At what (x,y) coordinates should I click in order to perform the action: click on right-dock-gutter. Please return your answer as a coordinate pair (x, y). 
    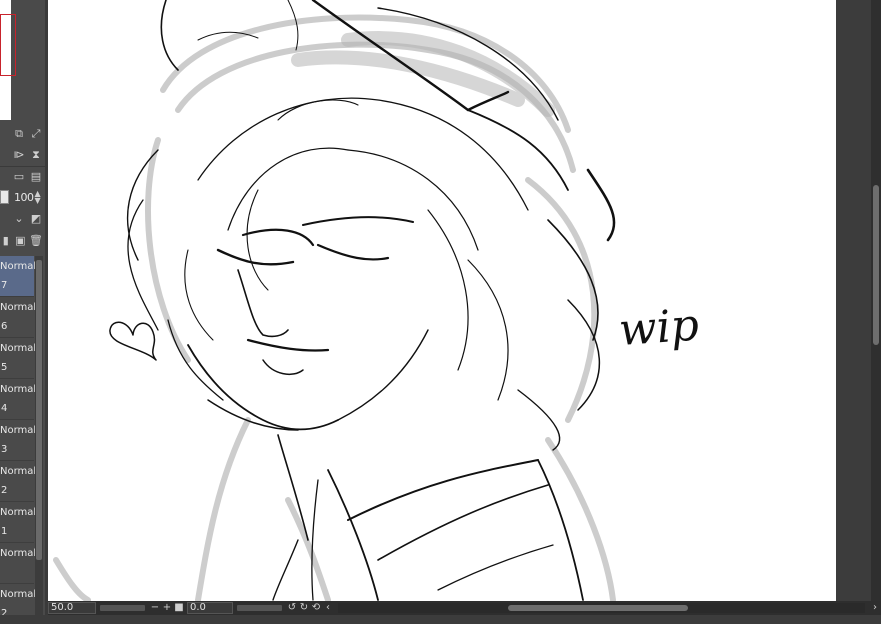
    Looking at the image, I should click on (853, 300).